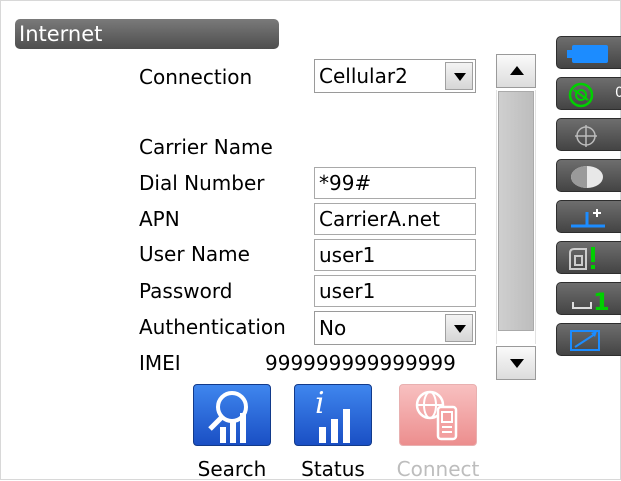 This screenshot has height=481, width=621. I want to click on connection-select: Cellular2, so click(395, 76).